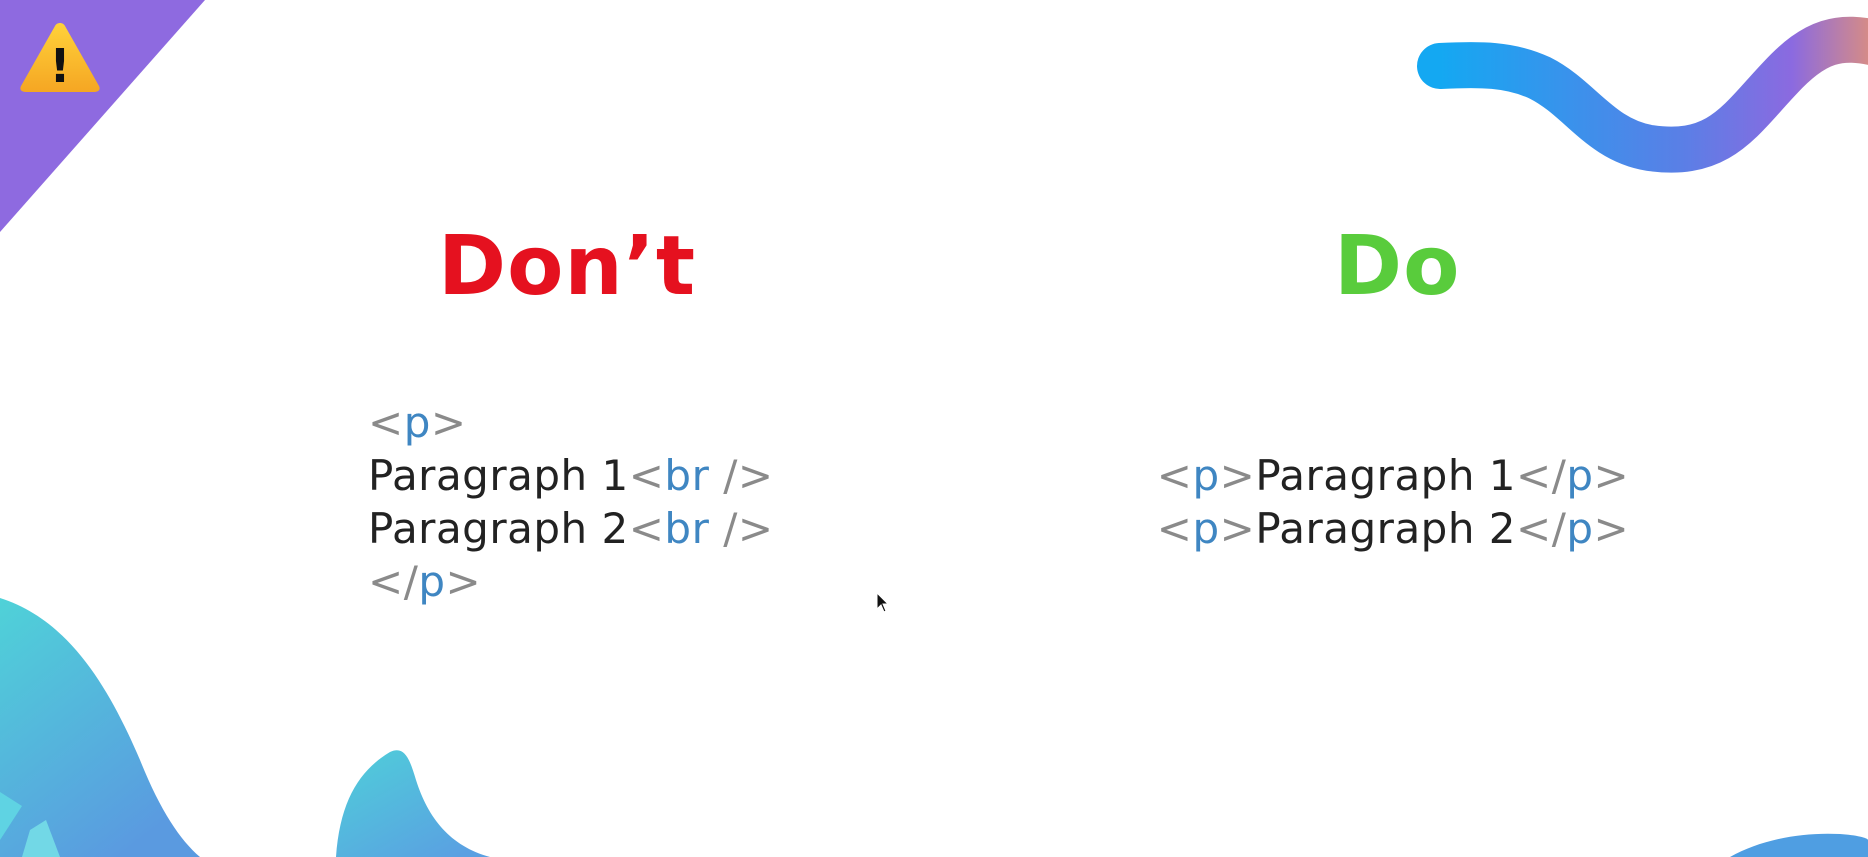 The width and height of the screenshot is (1868, 857). What do you see at coordinates (571, 422) in the screenshot?
I see `code-line-open-p: <p>` at bounding box center [571, 422].